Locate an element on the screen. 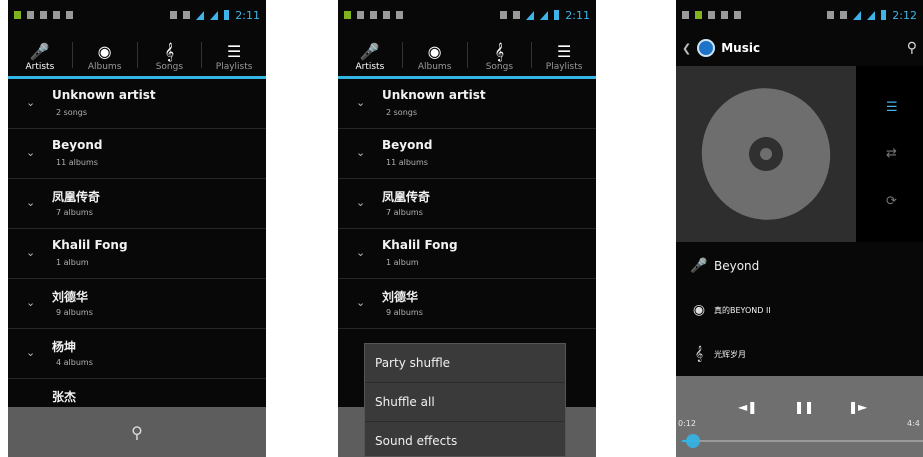 Image resolution: width=923 pixels, height=457 pixels. tab-bar: 🎤 Artists ◉ Albums 𝄞 Songs ☰ Playlists is located at coordinates (467, 54).